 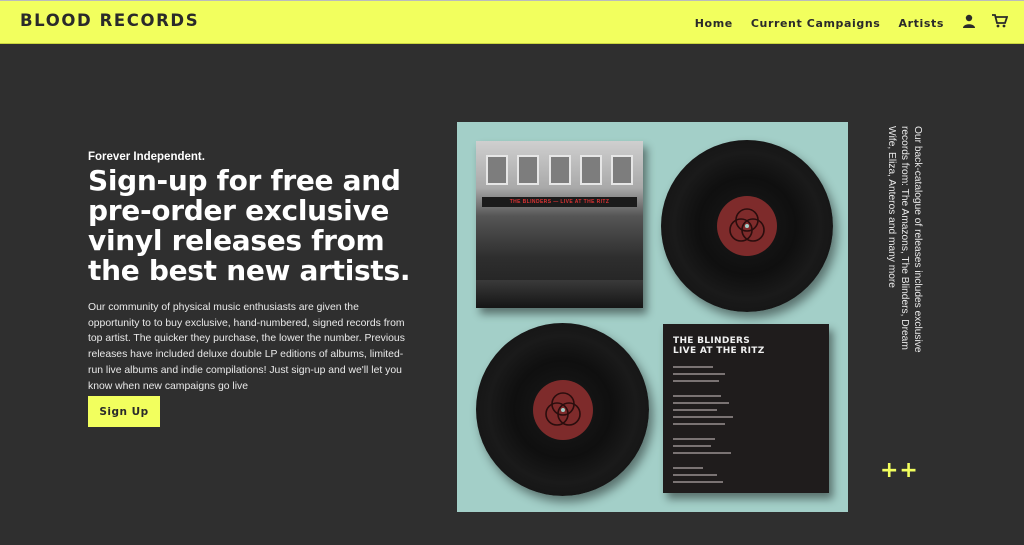 I want to click on nav-home: Home, so click(x=714, y=23).